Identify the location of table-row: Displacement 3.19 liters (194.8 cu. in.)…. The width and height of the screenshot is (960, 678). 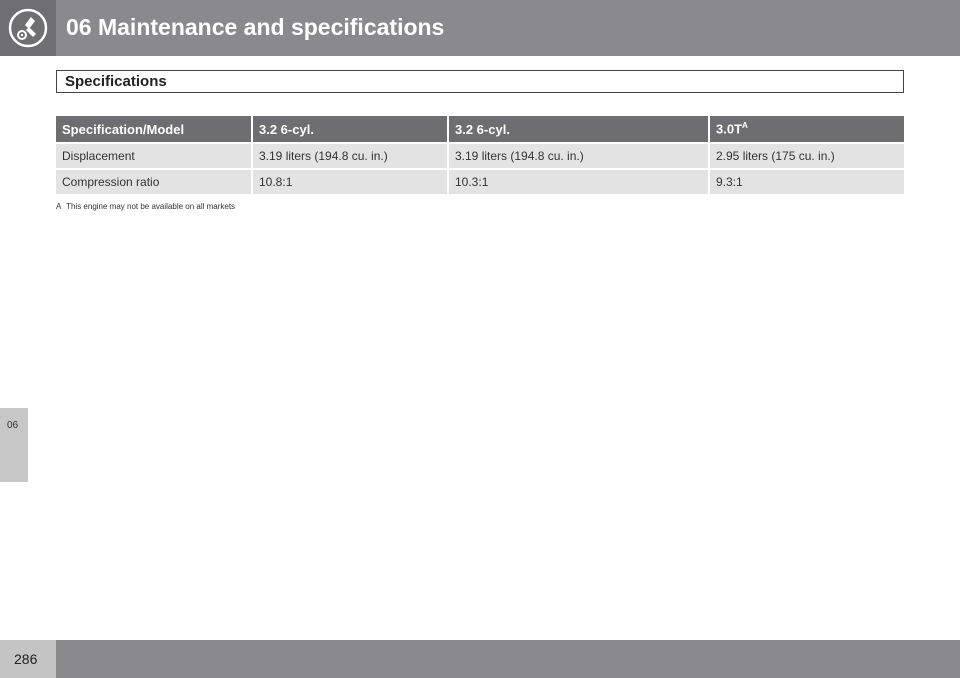
(480, 155).